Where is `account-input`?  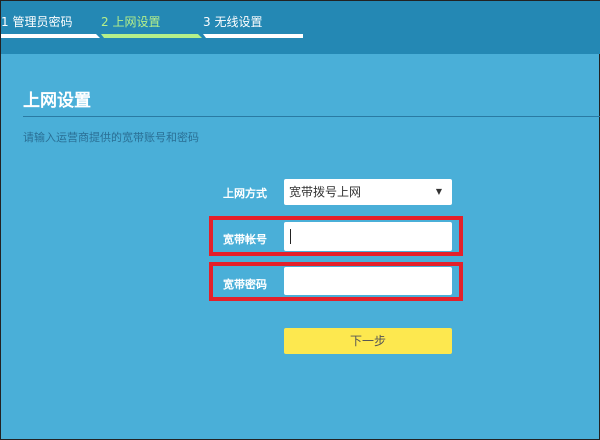
account-input is located at coordinates (368, 236).